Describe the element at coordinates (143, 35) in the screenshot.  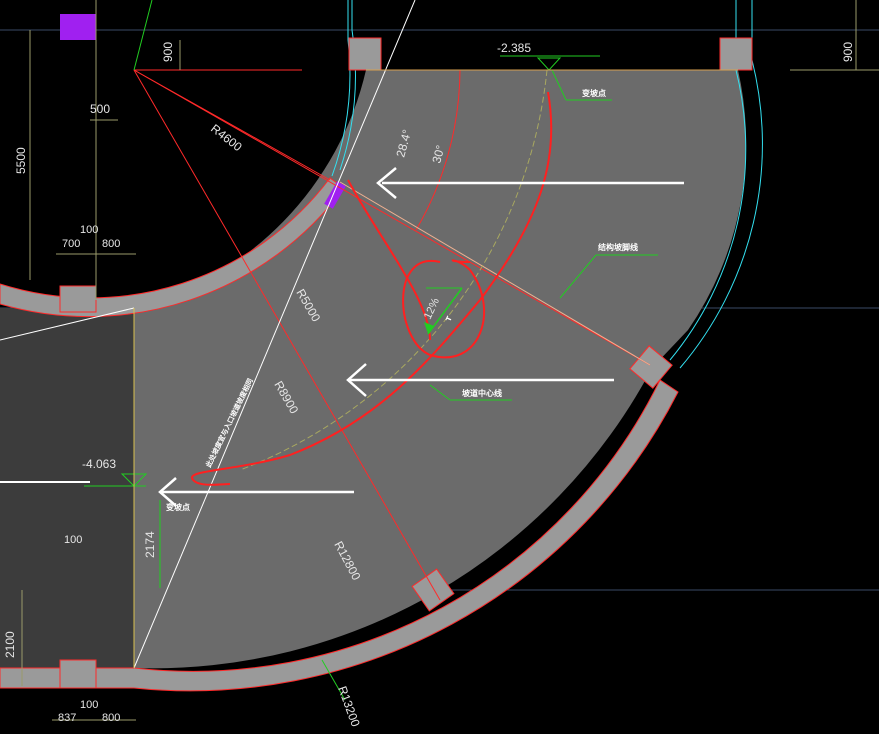
I see `leader` at that location.